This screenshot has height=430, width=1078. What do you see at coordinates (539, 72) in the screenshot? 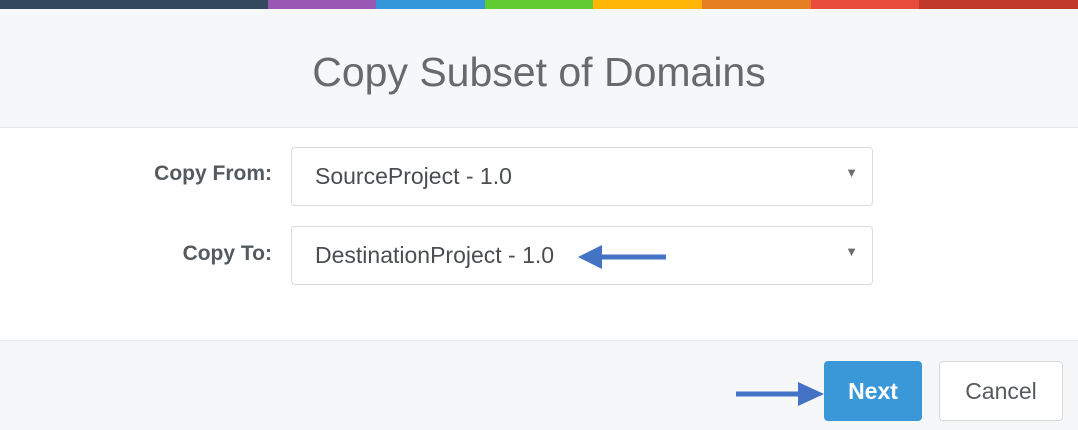
I see `dialog-title: Copy Subset of Domains` at bounding box center [539, 72].